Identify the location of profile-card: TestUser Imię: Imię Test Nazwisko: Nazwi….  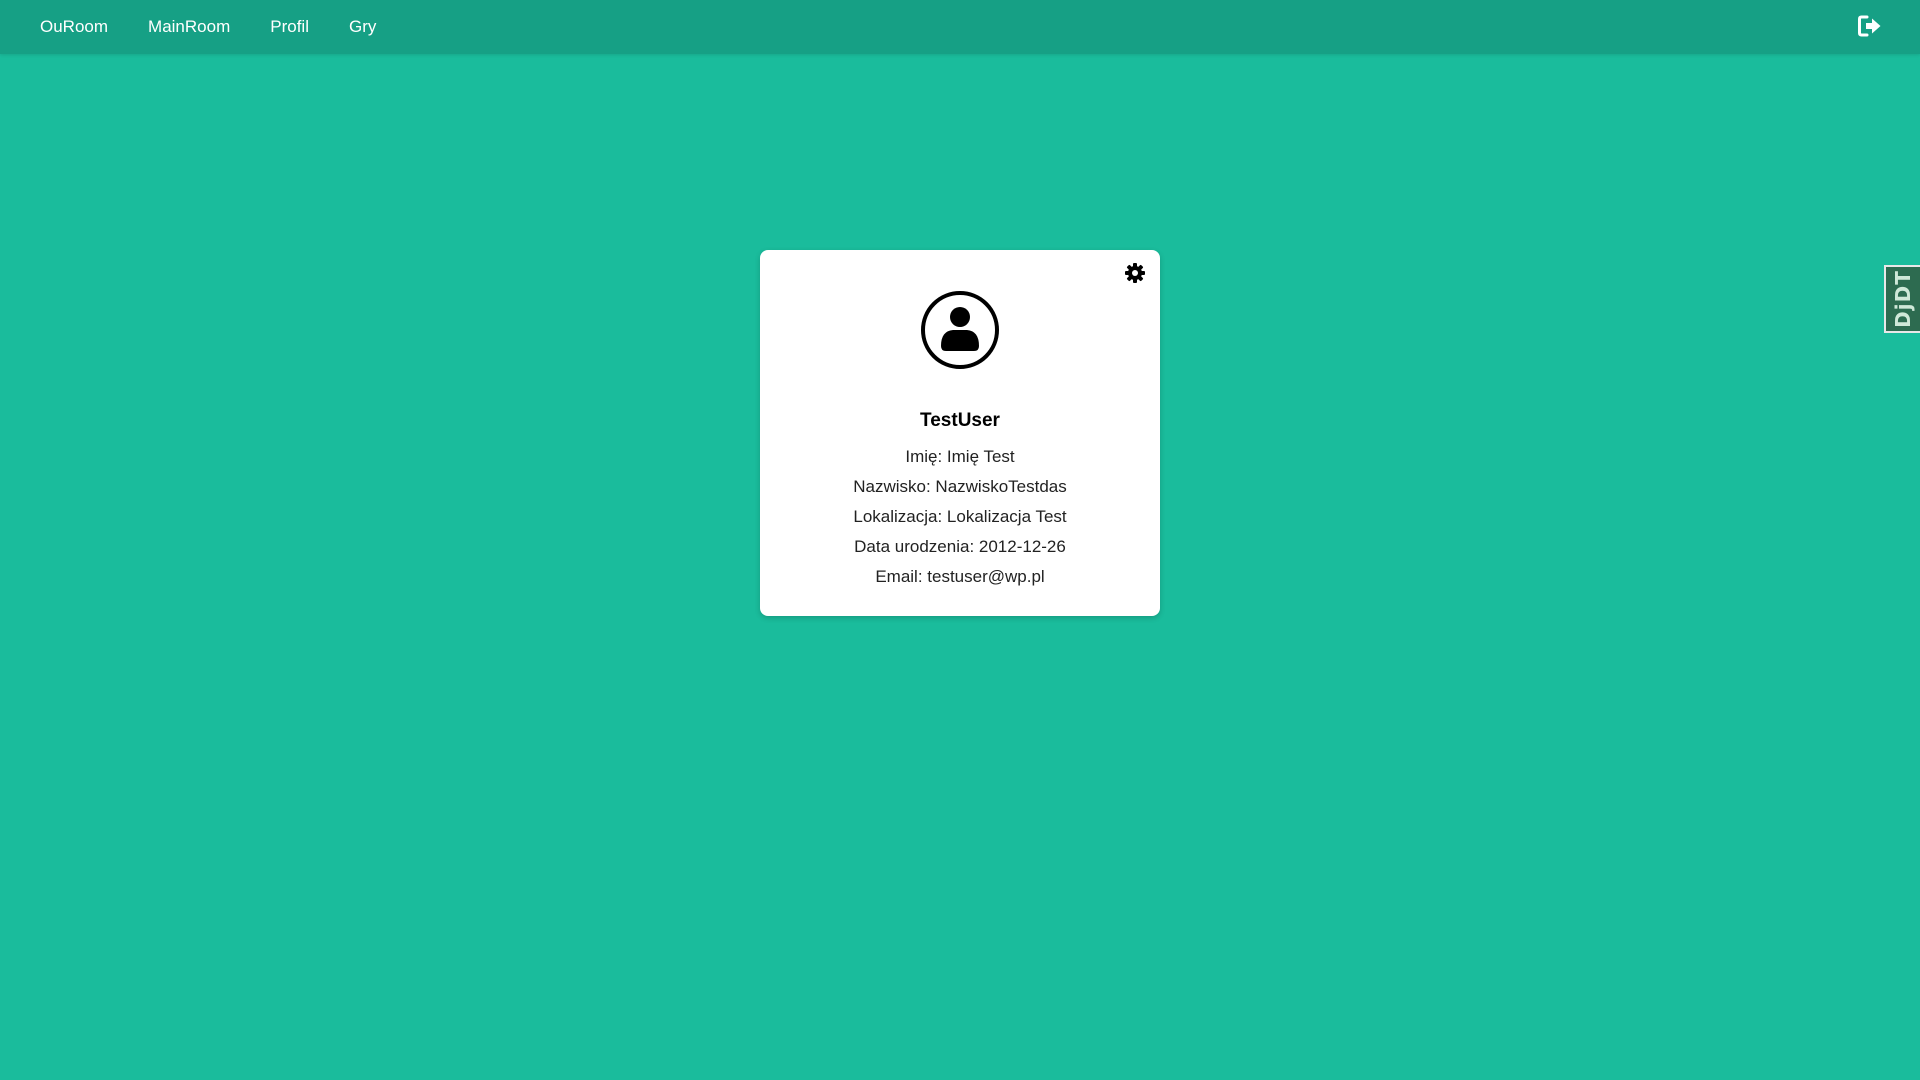
(960, 433).